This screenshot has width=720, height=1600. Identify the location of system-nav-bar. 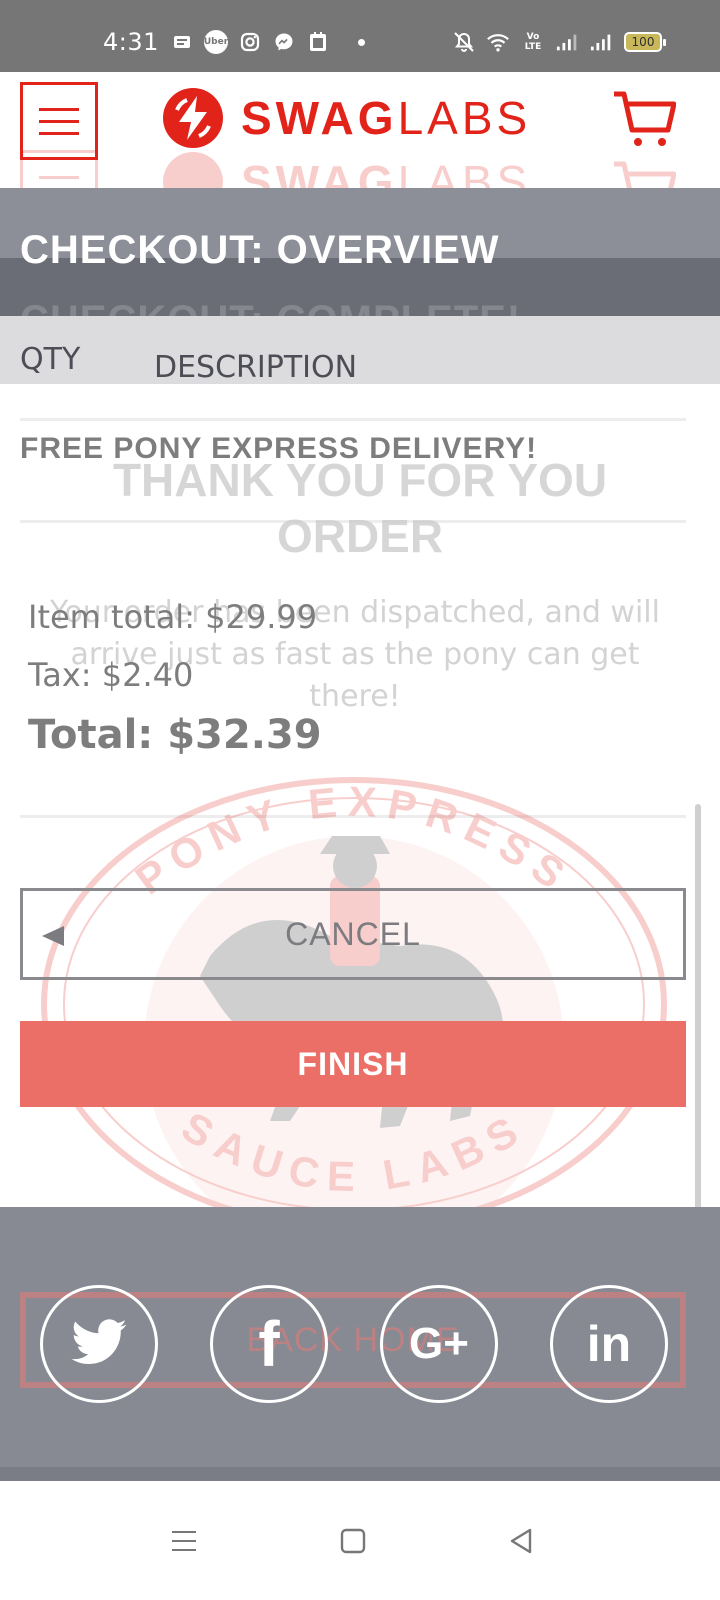
(360, 1540).